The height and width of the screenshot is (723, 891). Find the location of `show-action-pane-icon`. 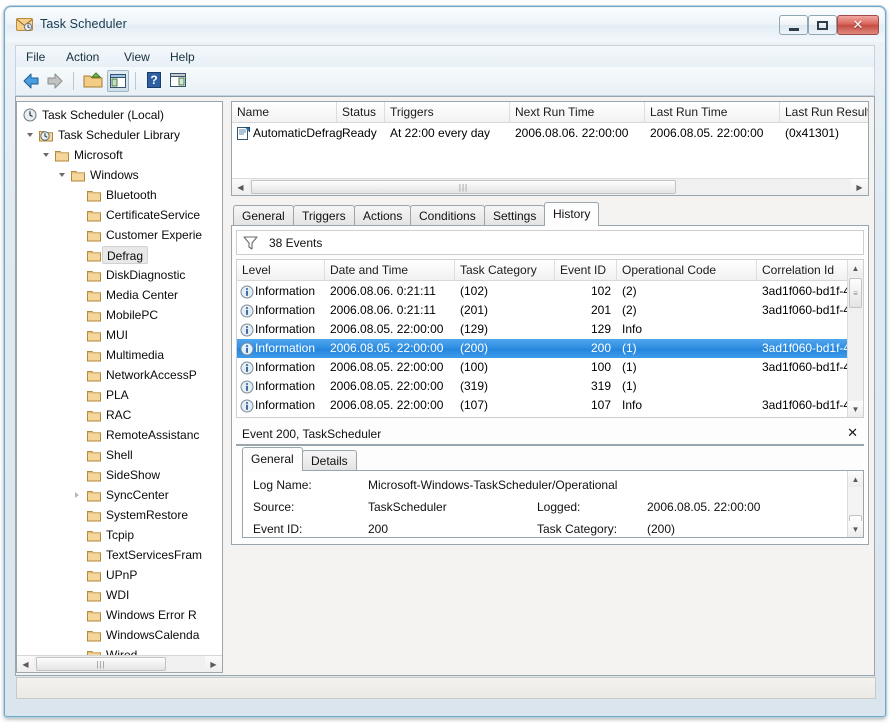

show-action-pane-icon is located at coordinates (179, 81).